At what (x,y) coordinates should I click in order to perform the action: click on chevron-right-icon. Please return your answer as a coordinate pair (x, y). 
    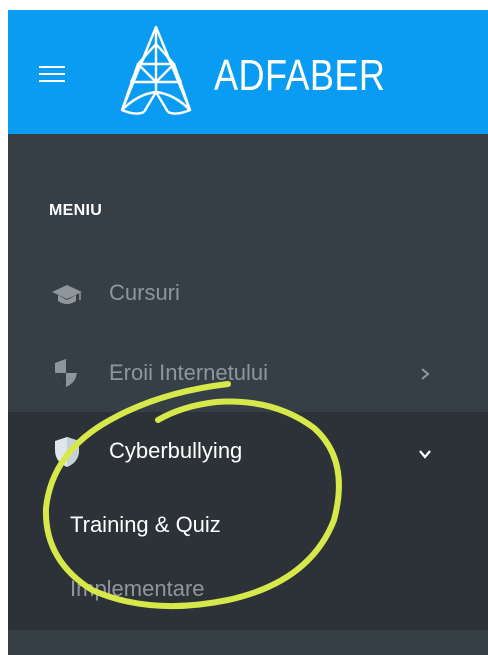
    Looking at the image, I should click on (425, 374).